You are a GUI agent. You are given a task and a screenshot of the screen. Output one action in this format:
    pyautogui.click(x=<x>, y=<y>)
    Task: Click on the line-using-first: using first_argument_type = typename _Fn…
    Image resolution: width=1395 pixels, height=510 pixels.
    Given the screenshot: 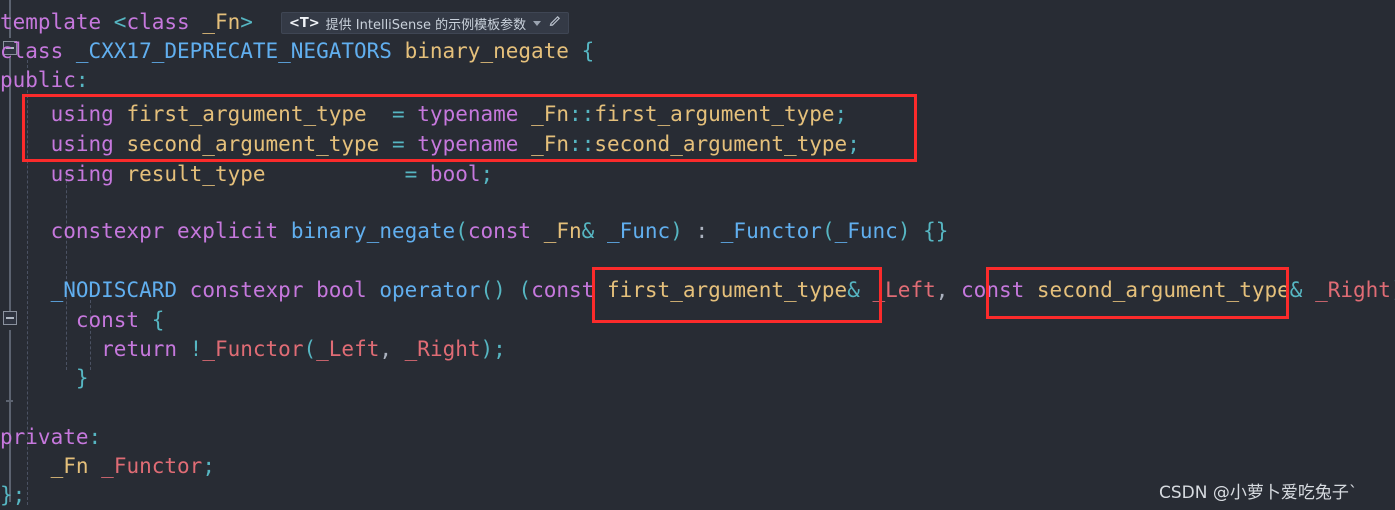 What is the action you would take?
    pyautogui.click(x=424, y=114)
    